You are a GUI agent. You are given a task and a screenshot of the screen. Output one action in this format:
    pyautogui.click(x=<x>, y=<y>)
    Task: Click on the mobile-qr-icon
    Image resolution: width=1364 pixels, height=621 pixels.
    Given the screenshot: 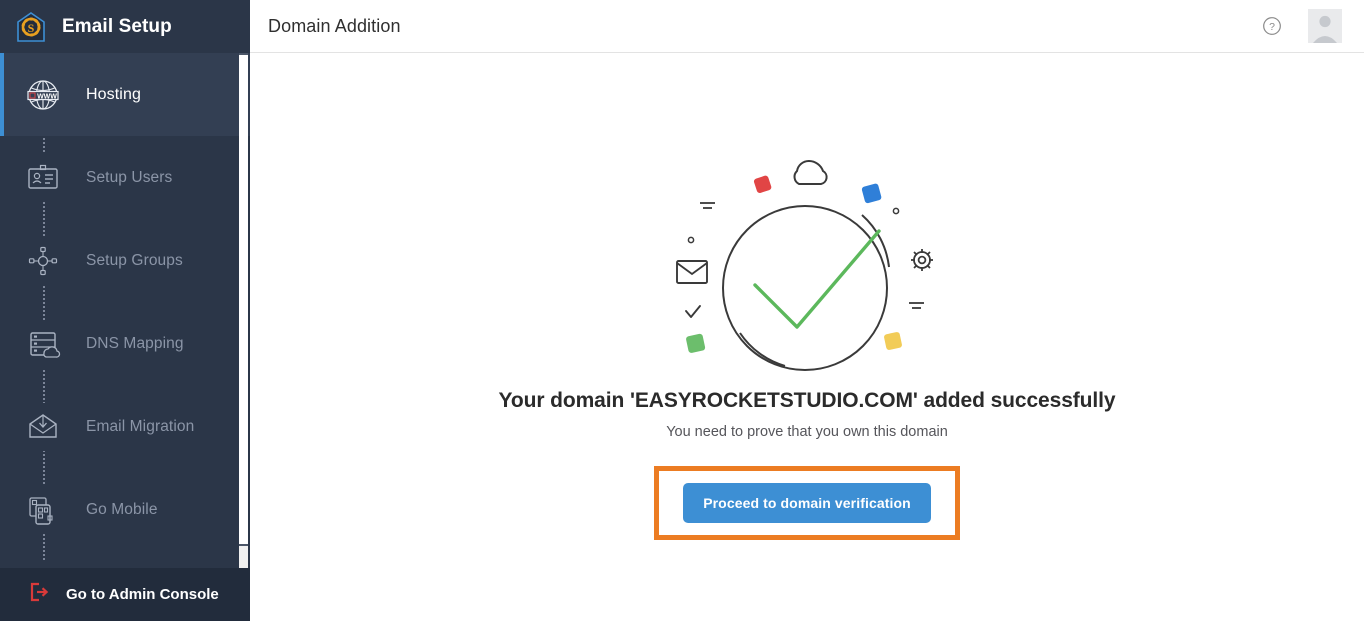 What is the action you would take?
    pyautogui.click(x=43, y=509)
    